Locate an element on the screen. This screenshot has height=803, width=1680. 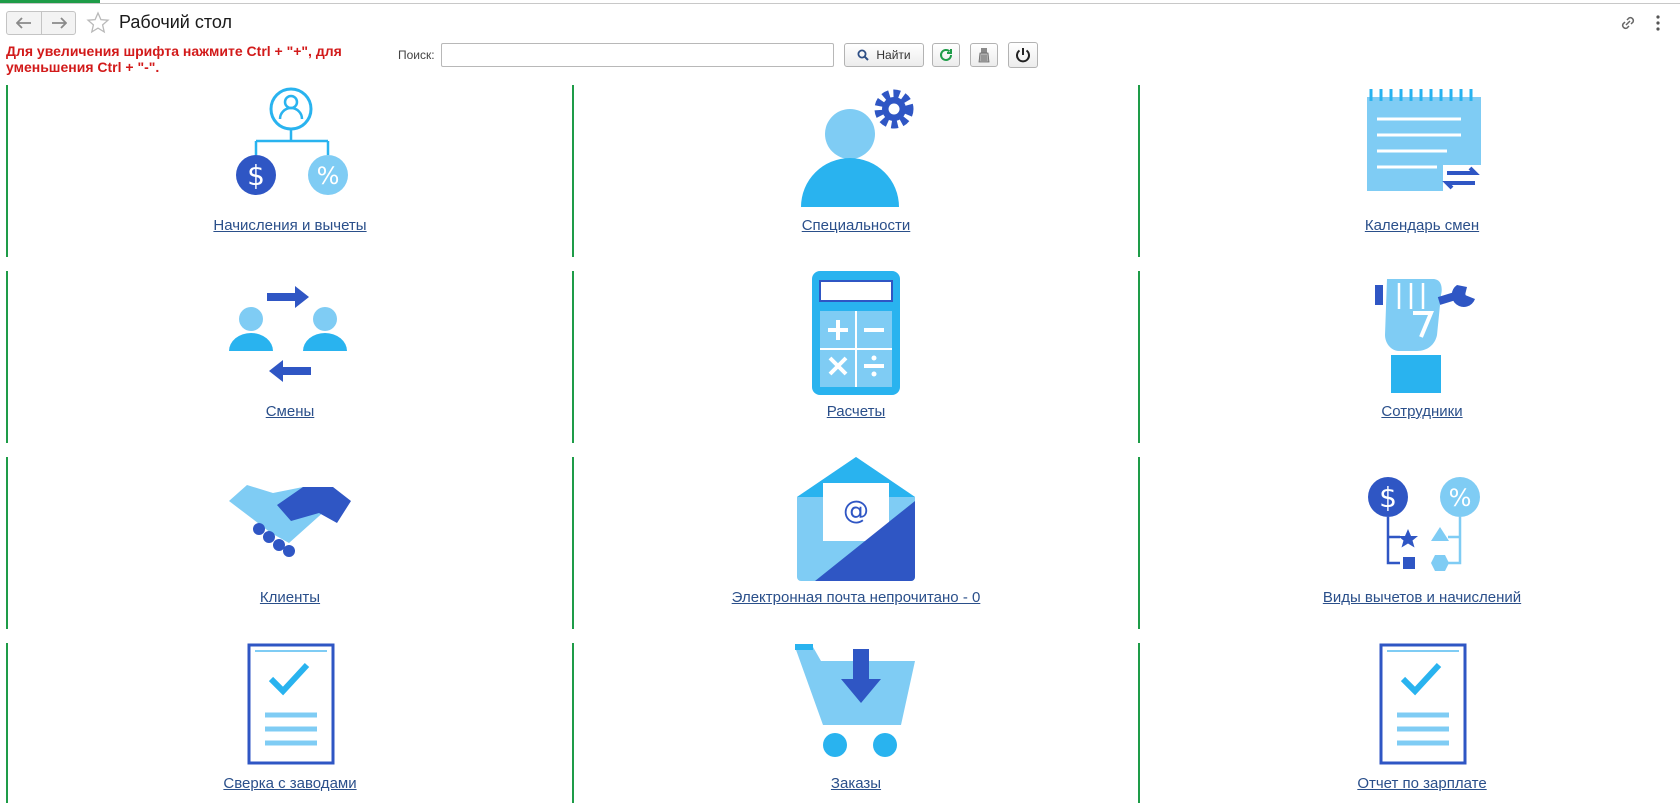
specialties-icon is located at coordinates (857, 148).